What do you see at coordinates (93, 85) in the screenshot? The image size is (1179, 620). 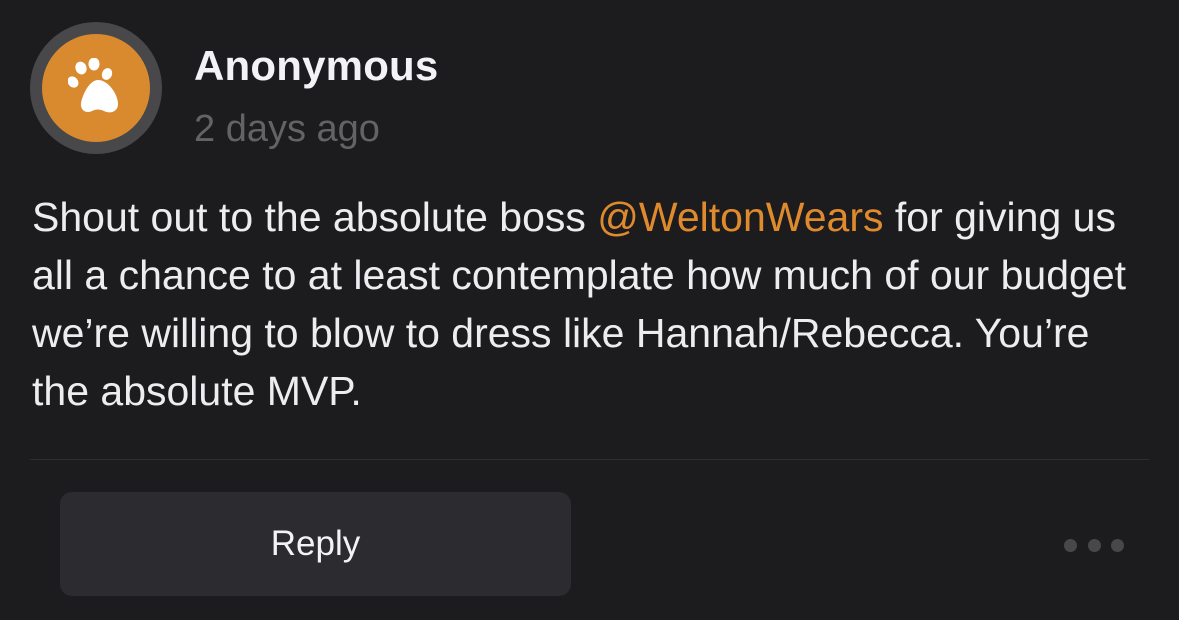 I see `paw-icon` at bounding box center [93, 85].